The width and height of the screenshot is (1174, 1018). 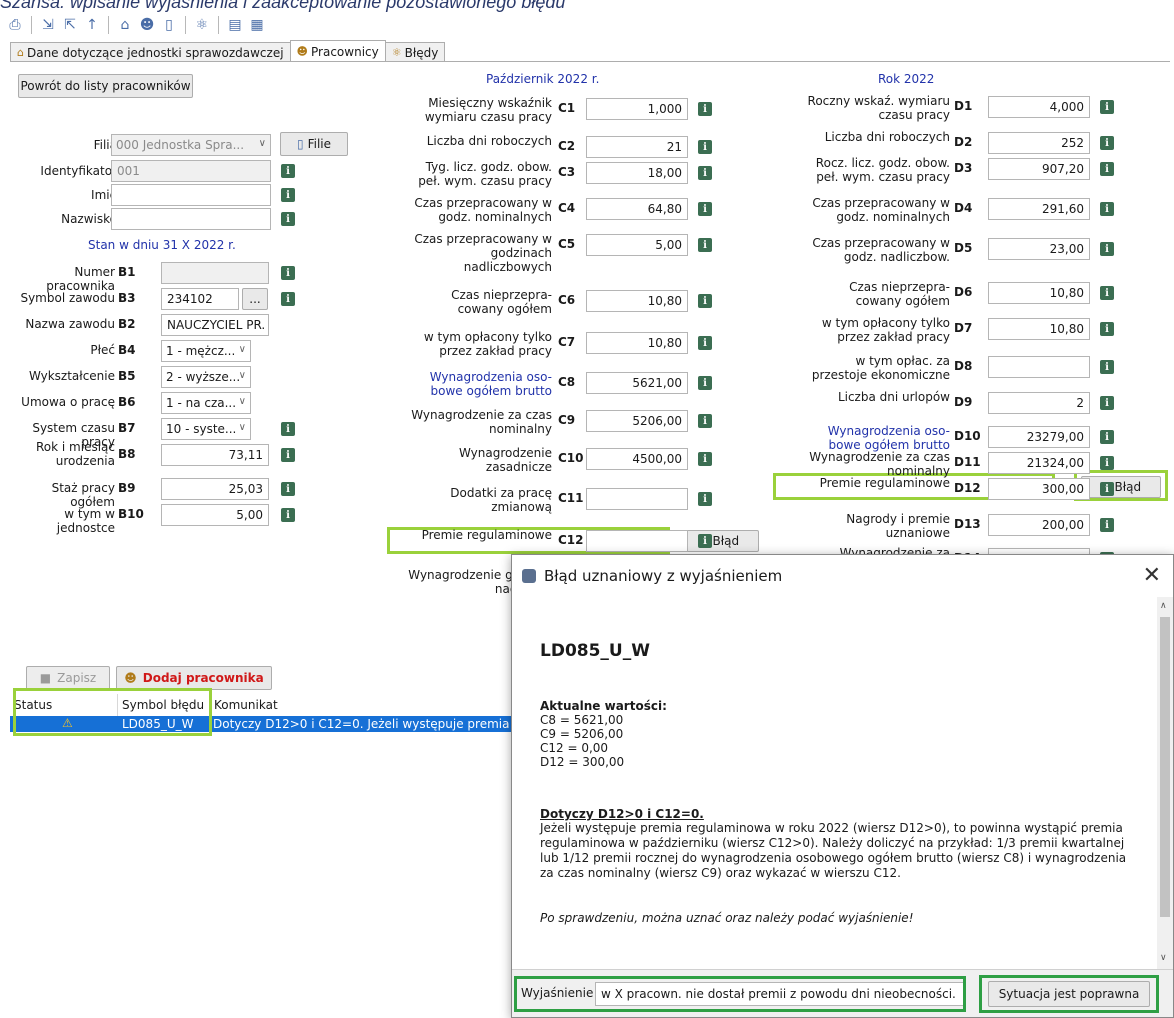 What do you see at coordinates (637, 383) in the screenshot?
I see `field-input-c8: 5621,00` at bounding box center [637, 383].